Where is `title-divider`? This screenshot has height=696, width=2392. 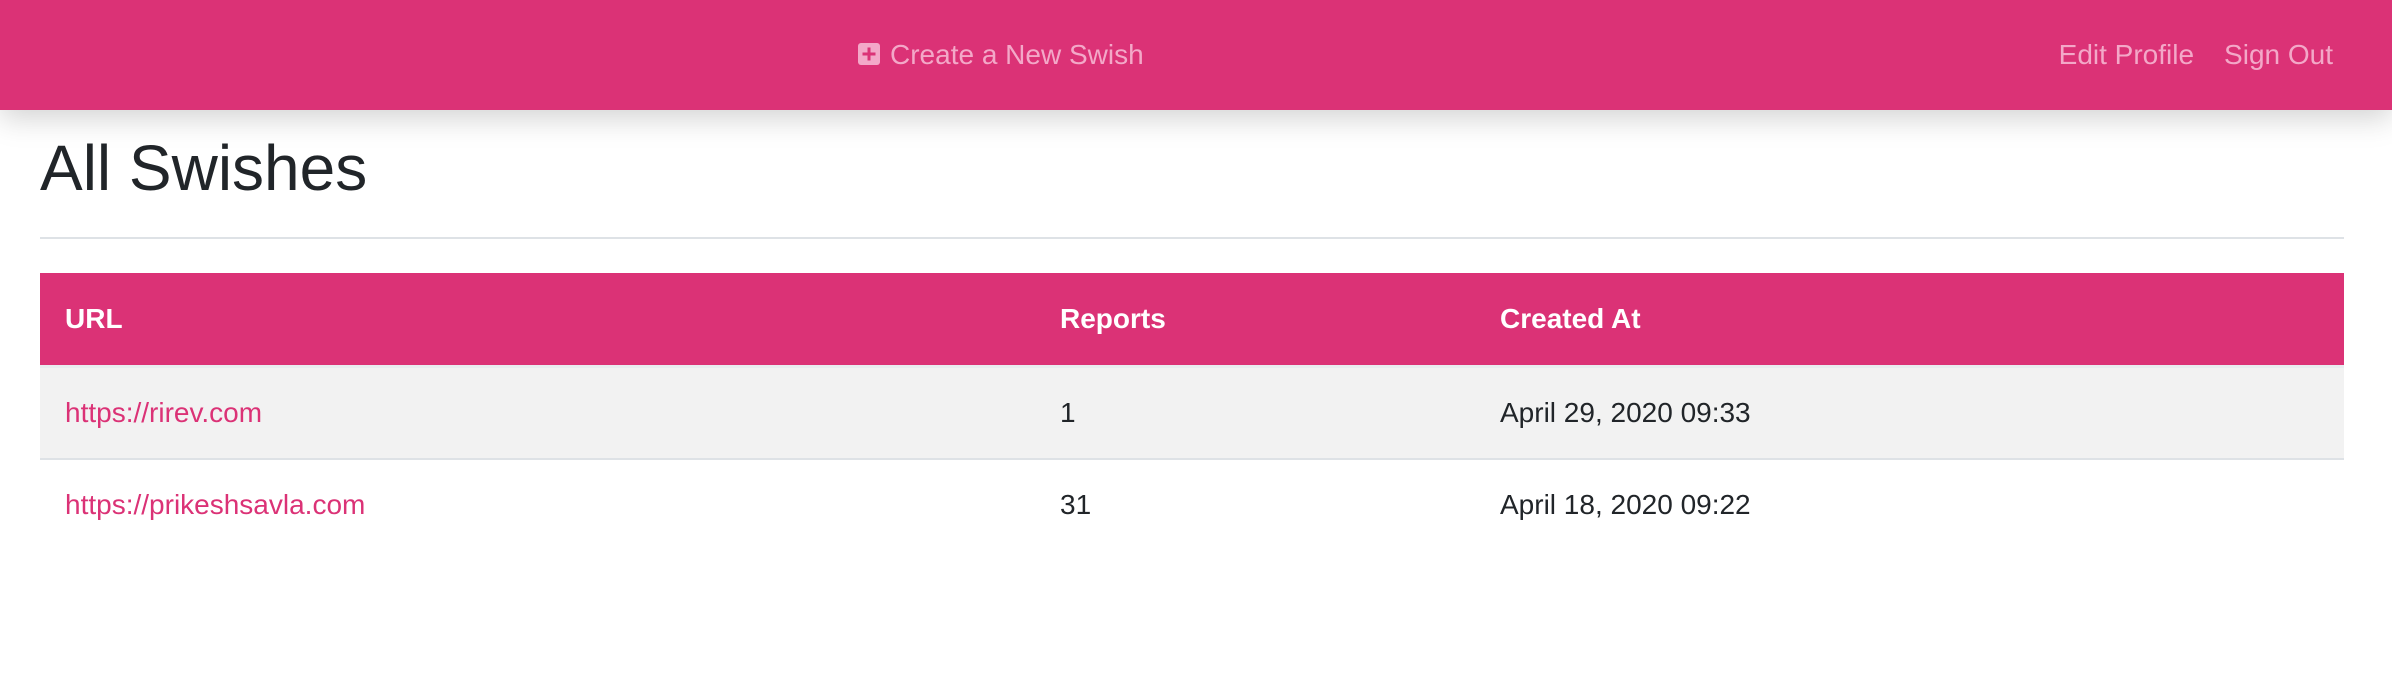
title-divider is located at coordinates (1192, 238).